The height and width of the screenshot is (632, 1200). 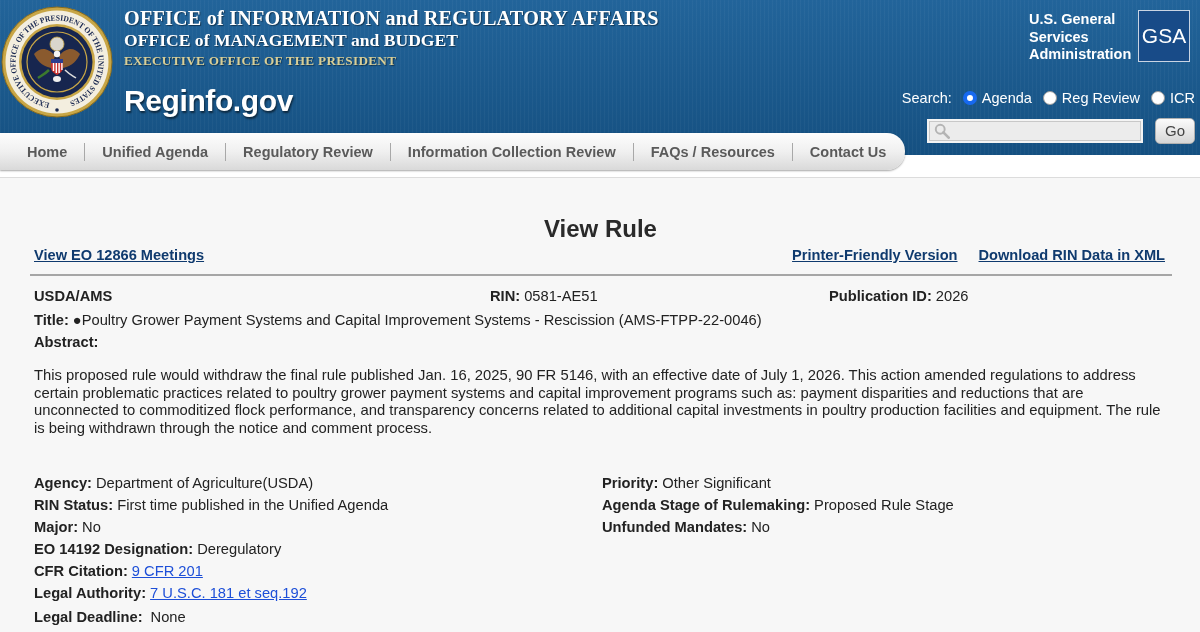 What do you see at coordinates (1035, 130) in the screenshot?
I see `search-field` at bounding box center [1035, 130].